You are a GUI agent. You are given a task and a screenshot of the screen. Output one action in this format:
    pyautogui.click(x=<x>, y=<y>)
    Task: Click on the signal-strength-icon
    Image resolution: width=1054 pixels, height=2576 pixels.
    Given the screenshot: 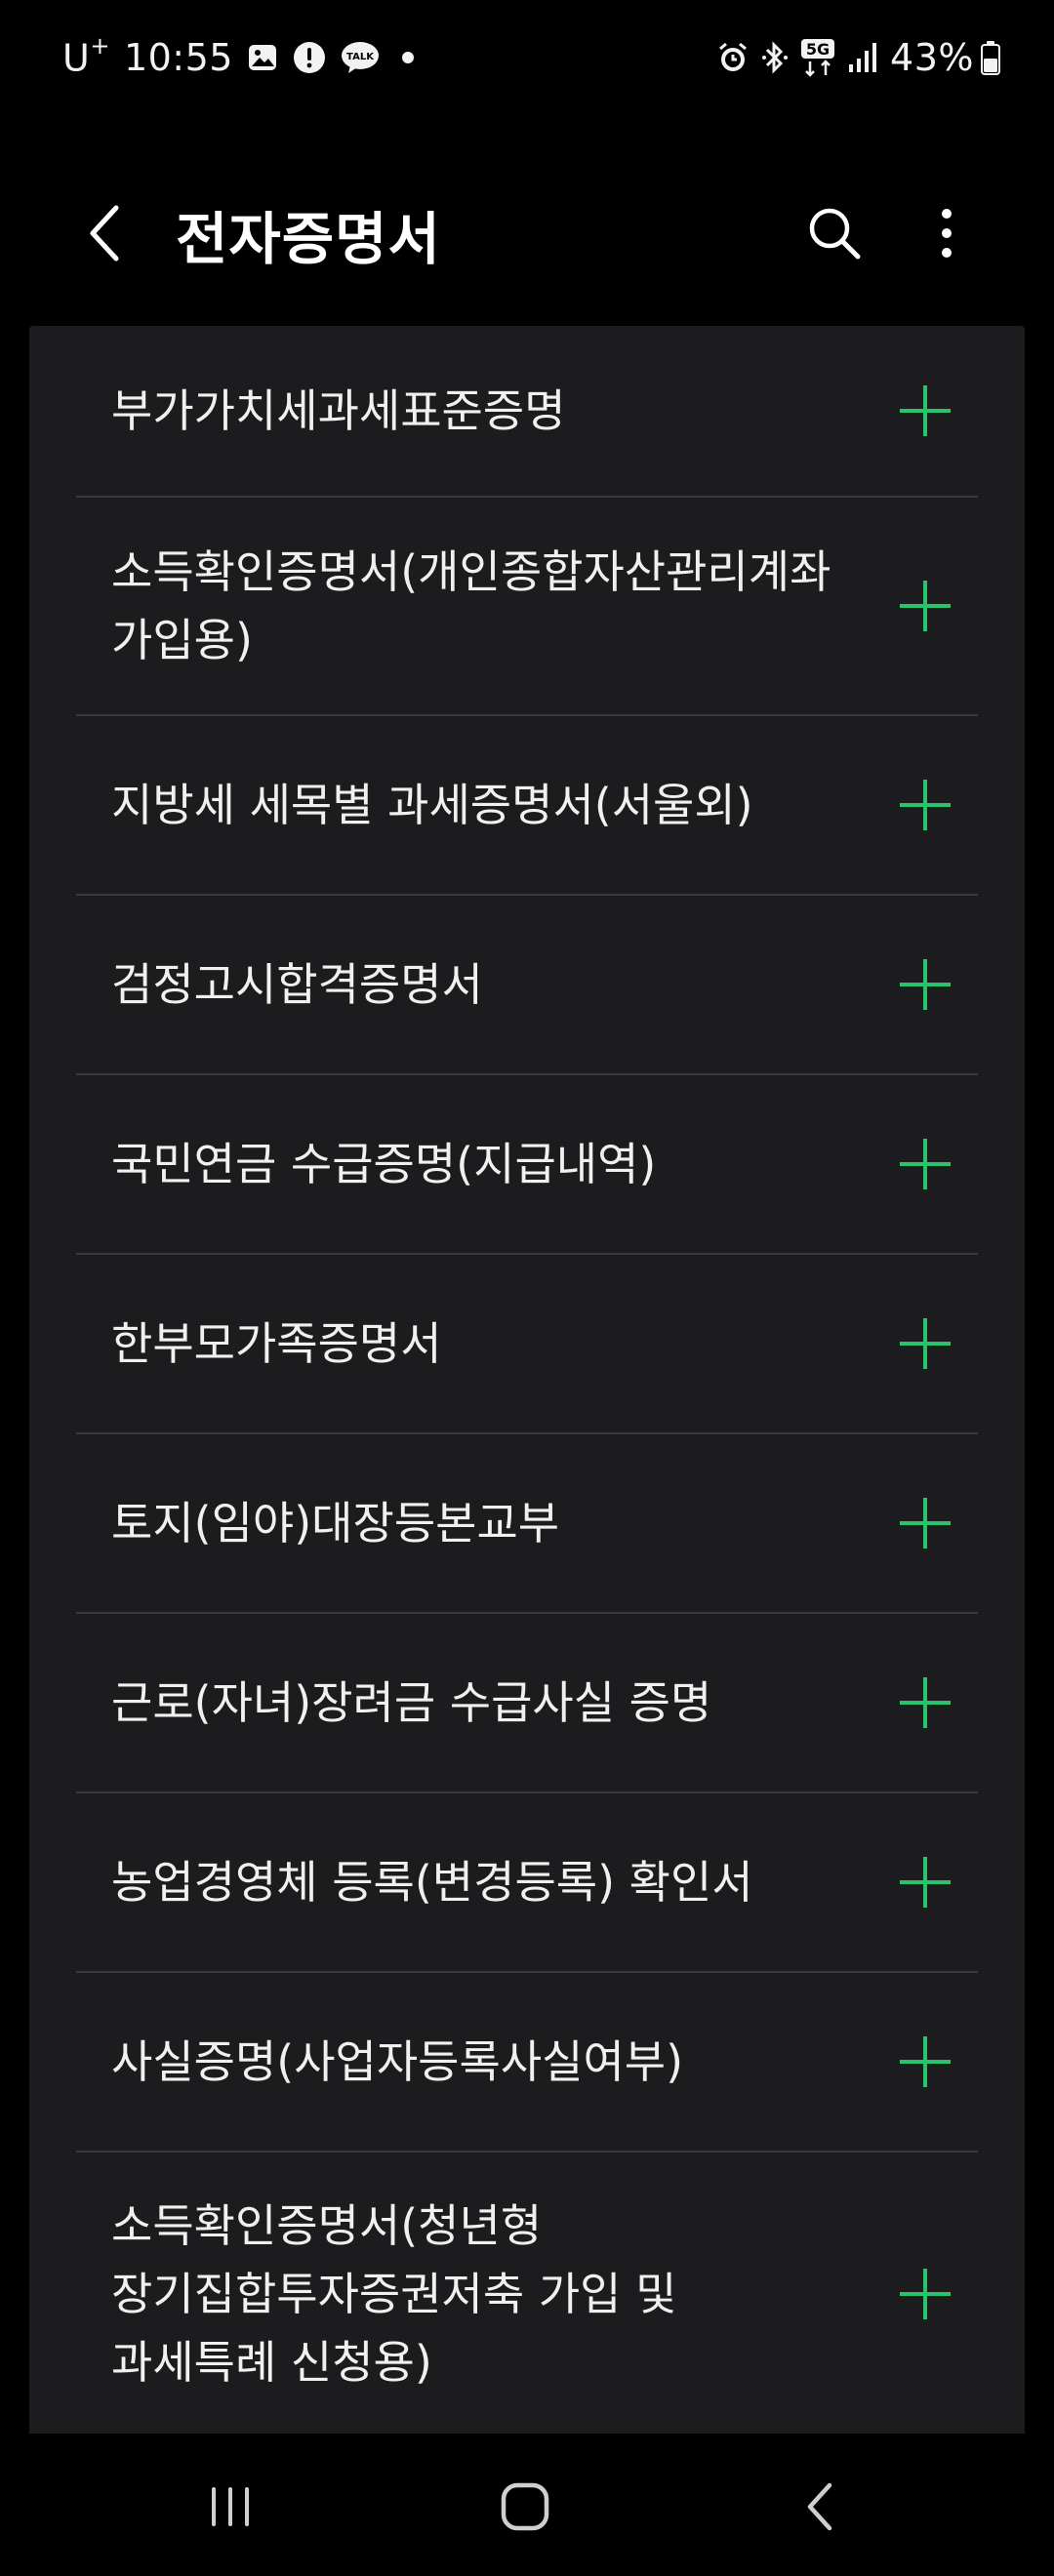 What is the action you would take?
    pyautogui.click(x=862, y=57)
    